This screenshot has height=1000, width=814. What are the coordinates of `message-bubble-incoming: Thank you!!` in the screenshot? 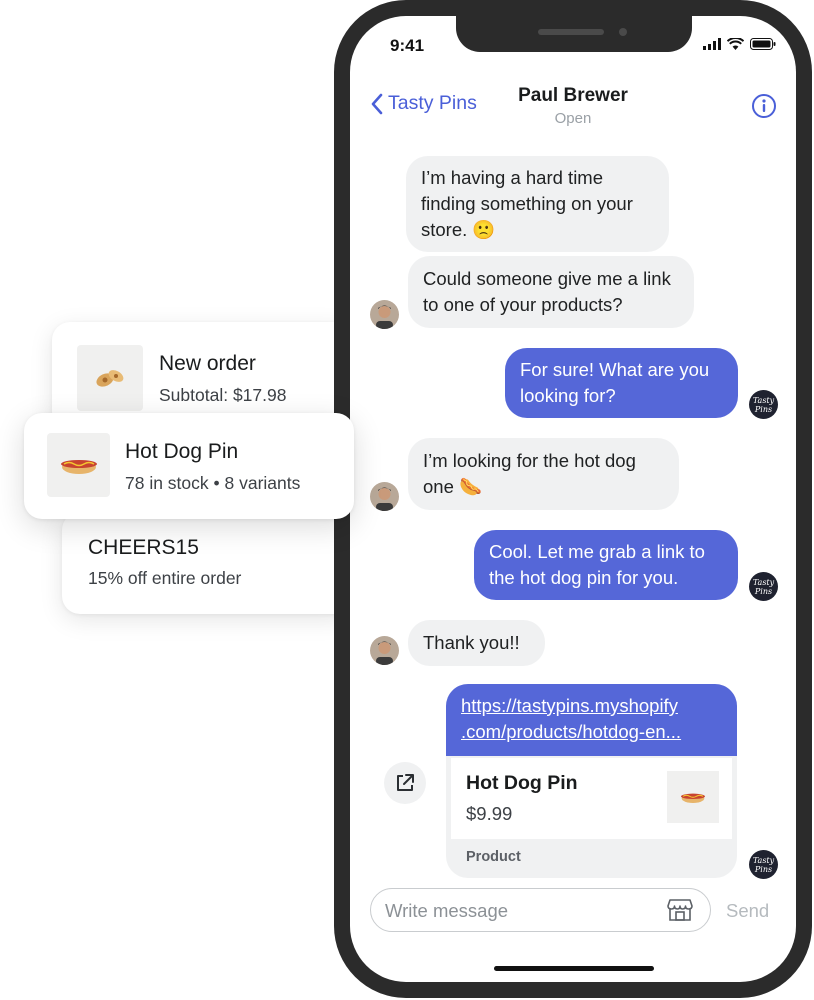 It's located at (476, 643).